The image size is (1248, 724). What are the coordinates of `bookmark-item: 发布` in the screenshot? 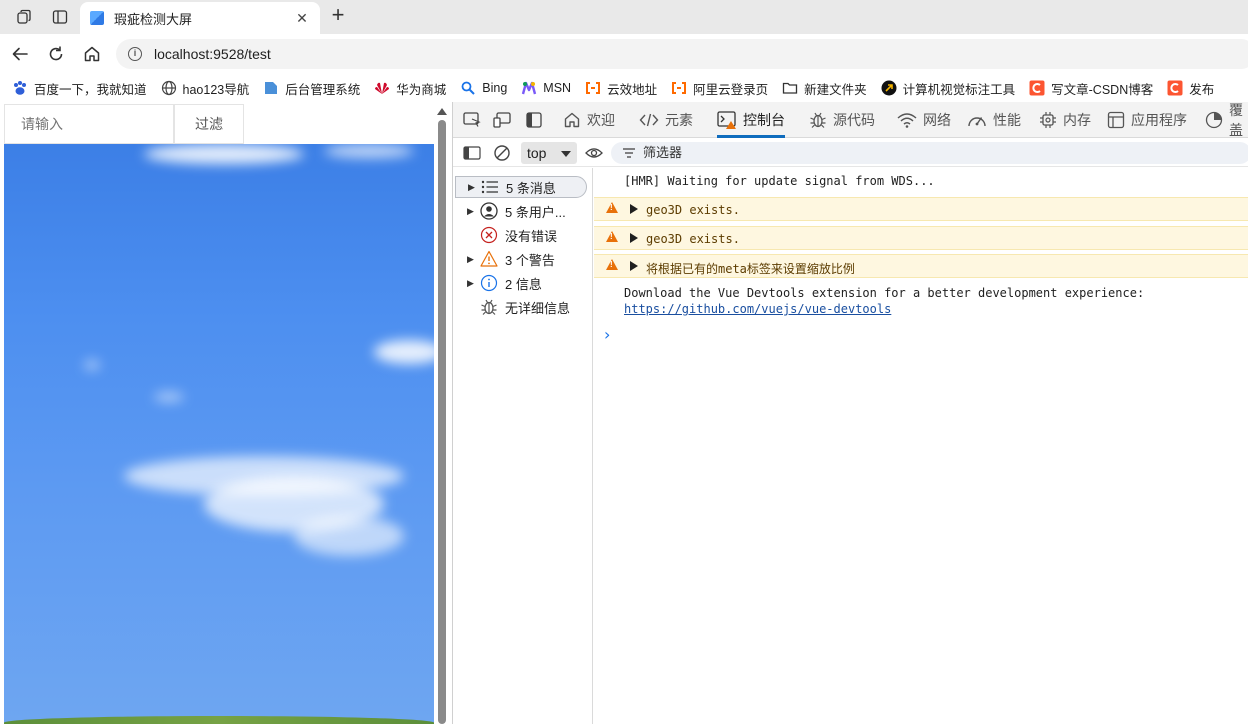 It's located at (1190, 88).